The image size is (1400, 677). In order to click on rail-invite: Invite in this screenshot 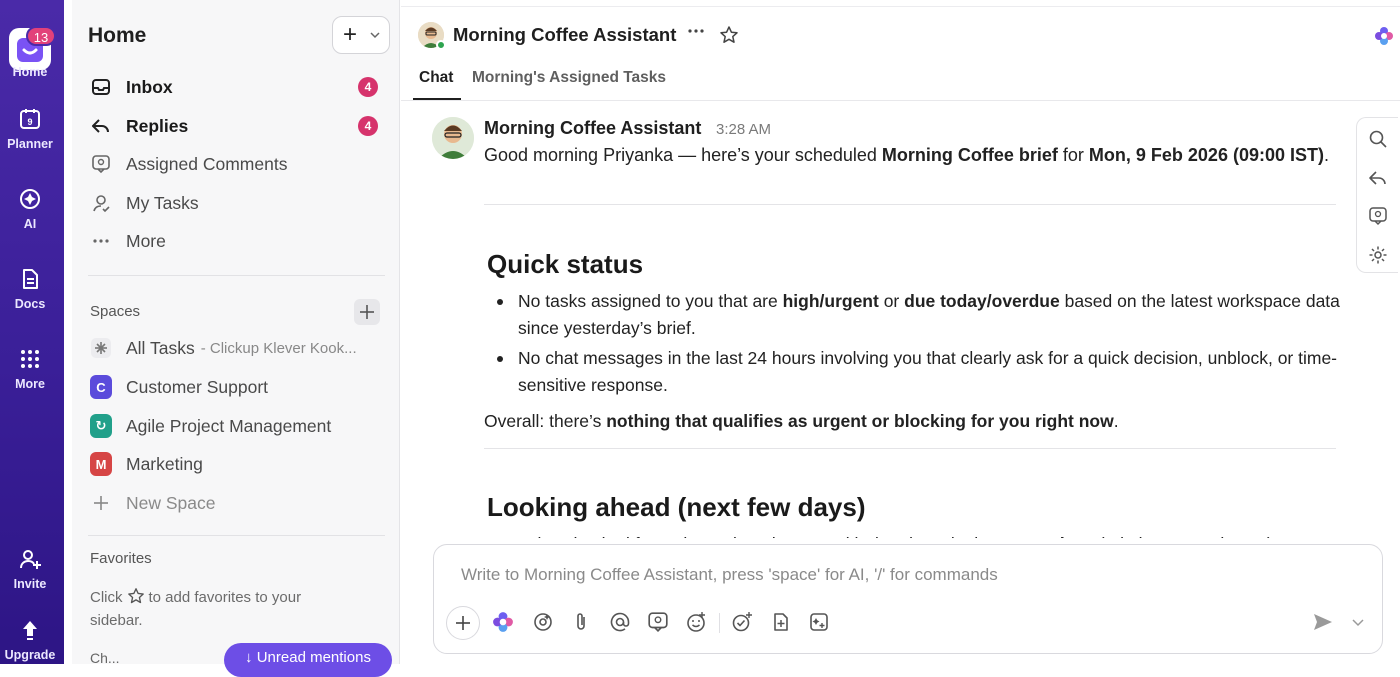, I will do `click(30, 569)`.